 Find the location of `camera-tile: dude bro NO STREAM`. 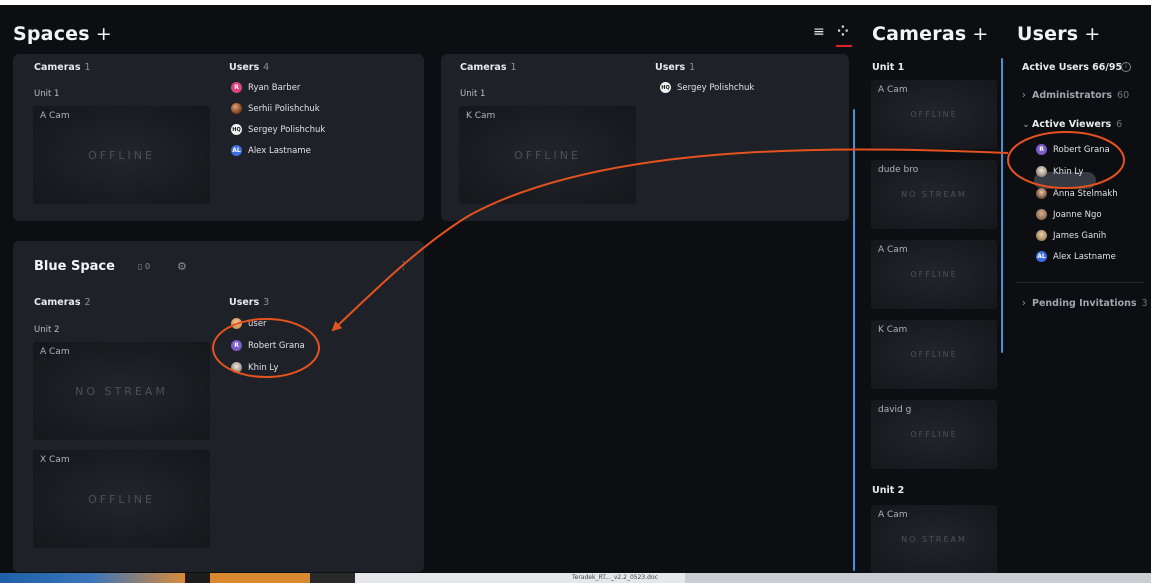

camera-tile: dude bro NO STREAM is located at coordinates (934, 194).